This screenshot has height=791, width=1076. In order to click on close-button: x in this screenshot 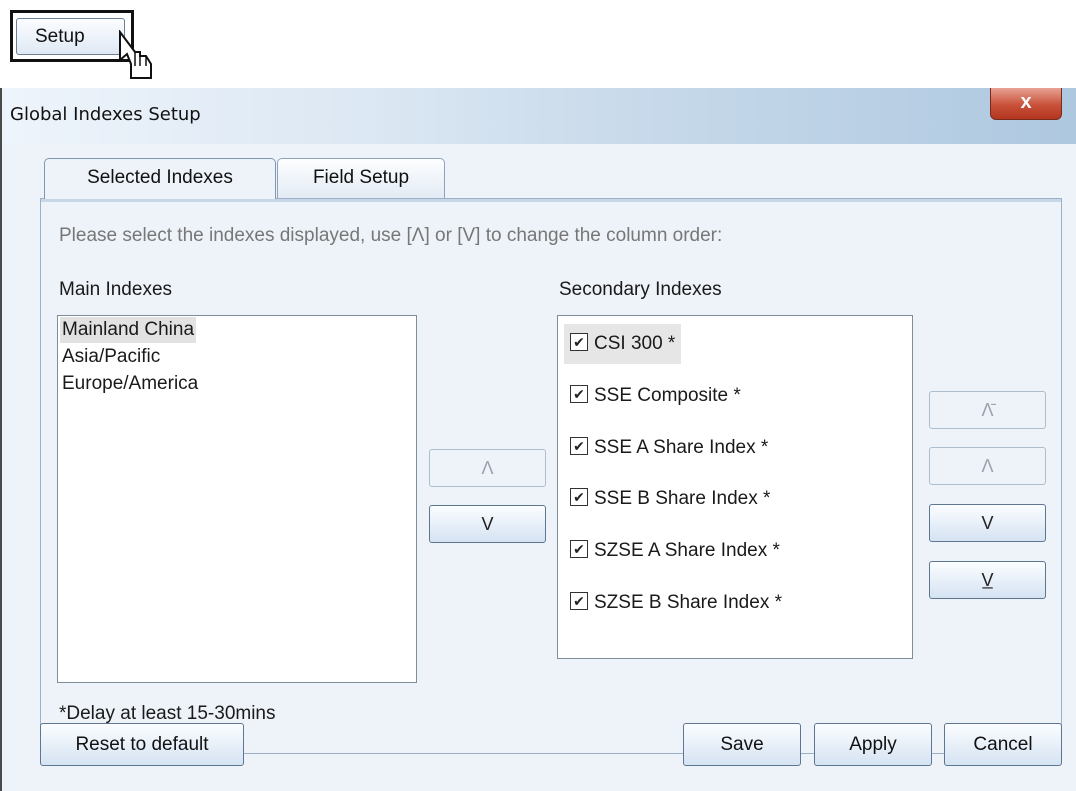, I will do `click(1026, 104)`.